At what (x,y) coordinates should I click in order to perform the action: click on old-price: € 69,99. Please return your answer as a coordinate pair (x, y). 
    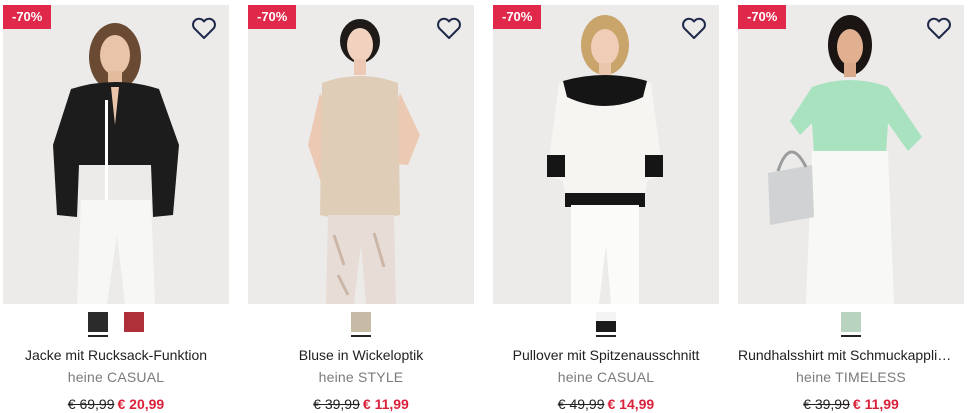
    Looking at the image, I should click on (91, 404).